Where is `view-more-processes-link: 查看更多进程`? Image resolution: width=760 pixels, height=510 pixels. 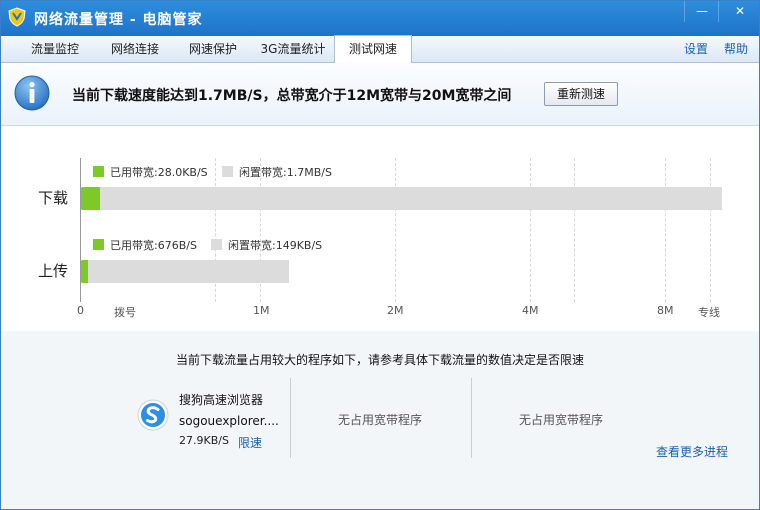 view-more-processes-link: 查看更多进程 is located at coordinates (692, 451).